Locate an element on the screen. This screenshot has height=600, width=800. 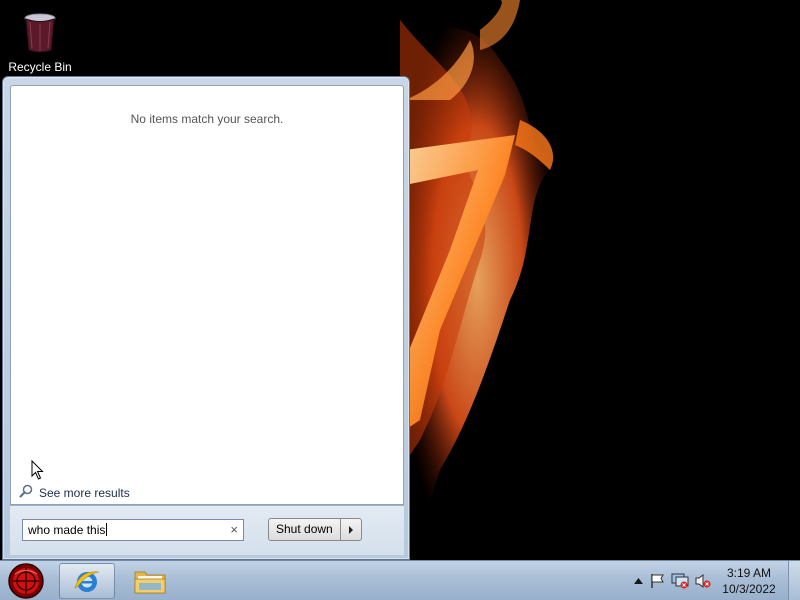
mouse-pointer-icon is located at coordinates (37, 470).